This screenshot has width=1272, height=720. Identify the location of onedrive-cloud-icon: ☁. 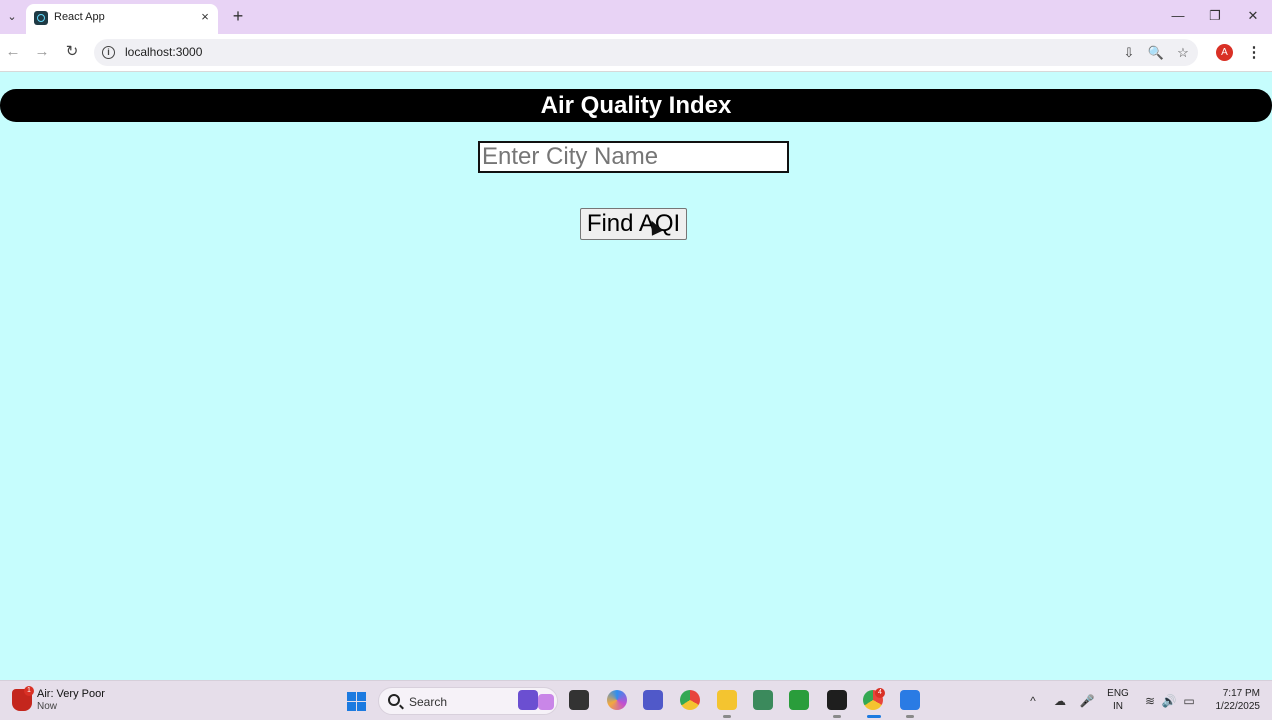
(1060, 701).